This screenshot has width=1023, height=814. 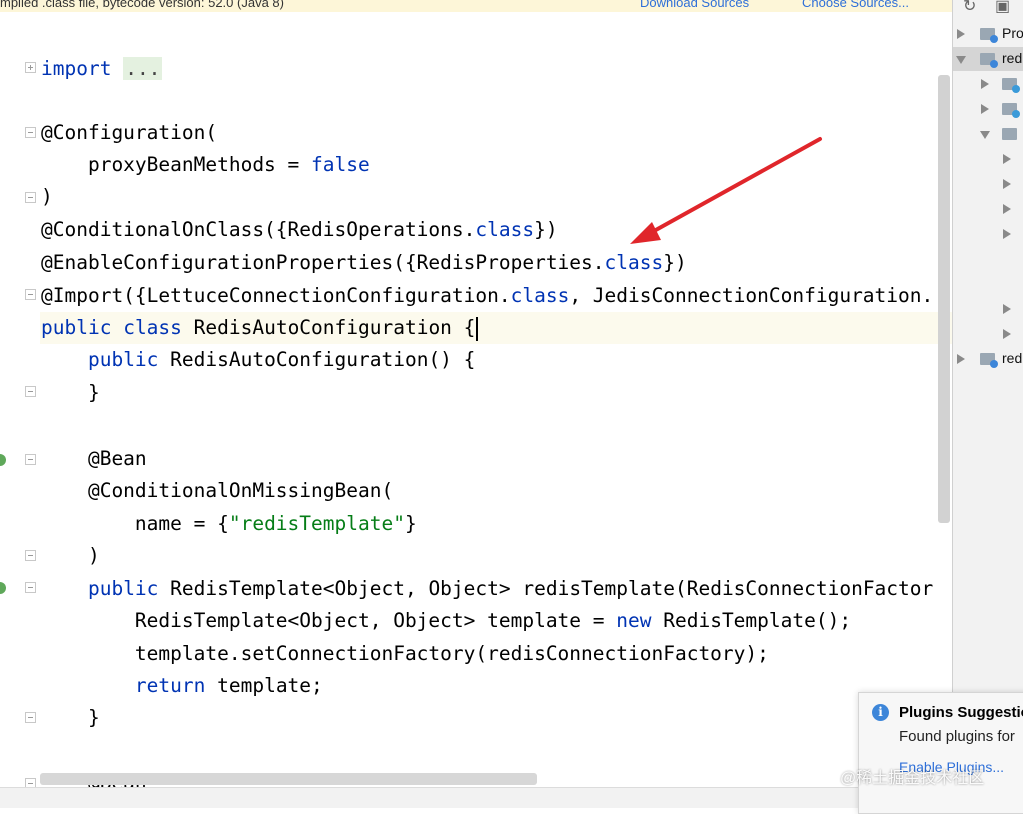 I want to click on code-line: return template;, so click(x=182, y=686).